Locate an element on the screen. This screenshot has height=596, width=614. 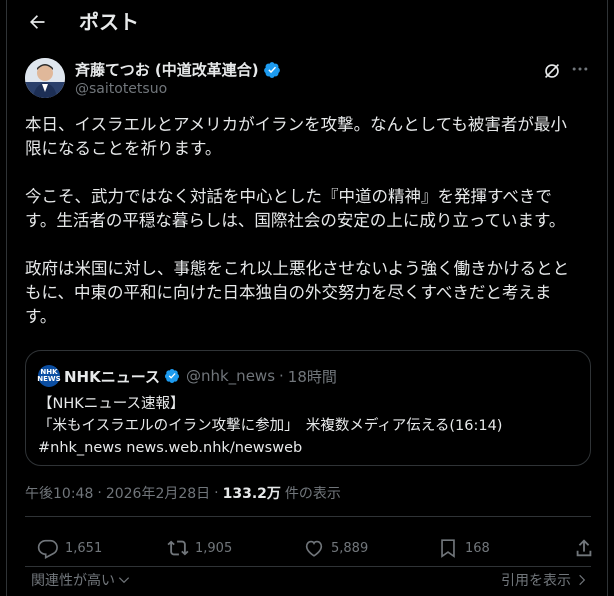
quoted-line: 「米もイスラエルのイラン攻撃に参加」 米複数メディア伝える(16:14) is located at coordinates (270, 426).